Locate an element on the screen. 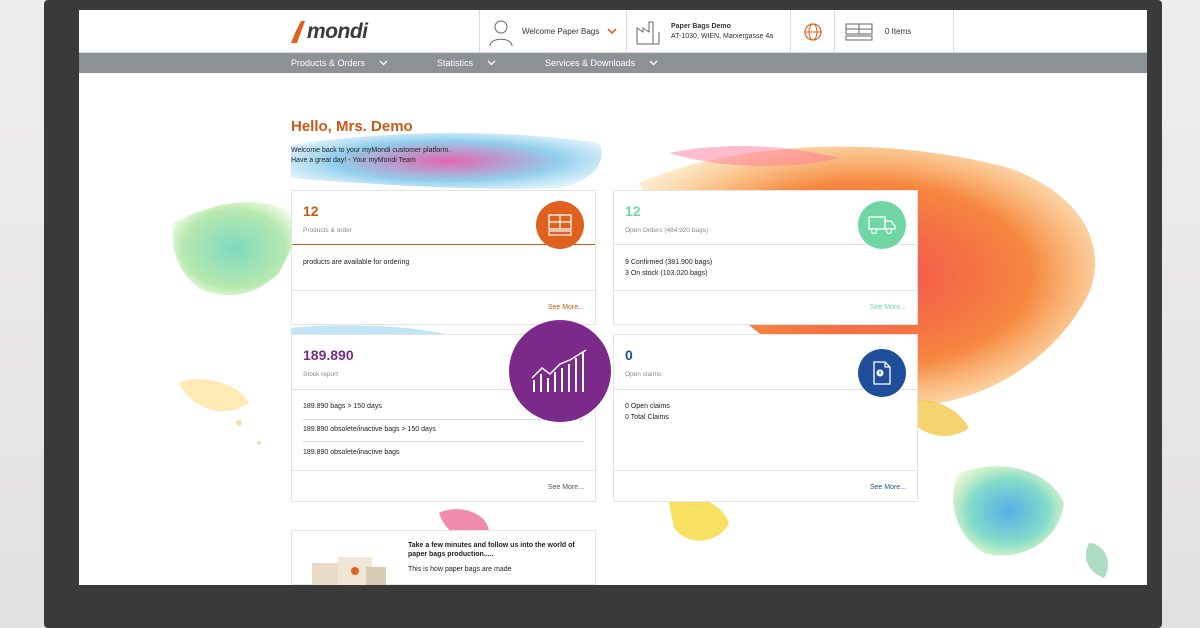 The width and height of the screenshot is (1200, 628). company-name: Paper Bags Demo is located at coordinates (701, 26).